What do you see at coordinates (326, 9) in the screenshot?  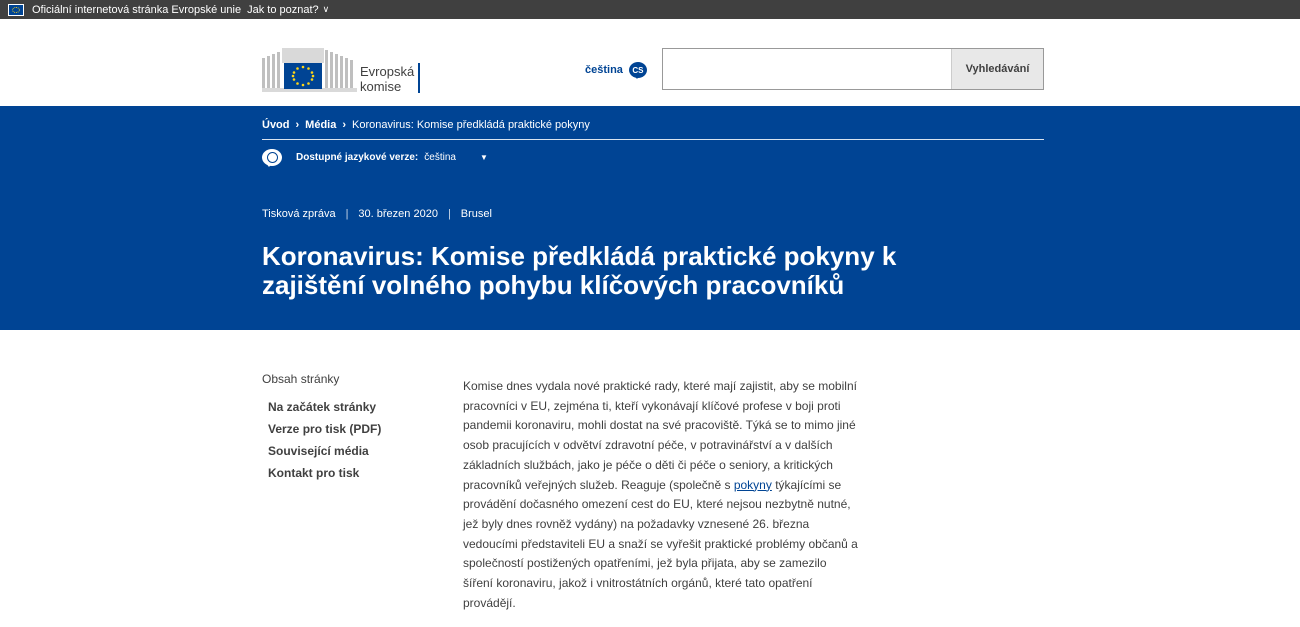 I see `chevron-down-icon: ∨` at bounding box center [326, 9].